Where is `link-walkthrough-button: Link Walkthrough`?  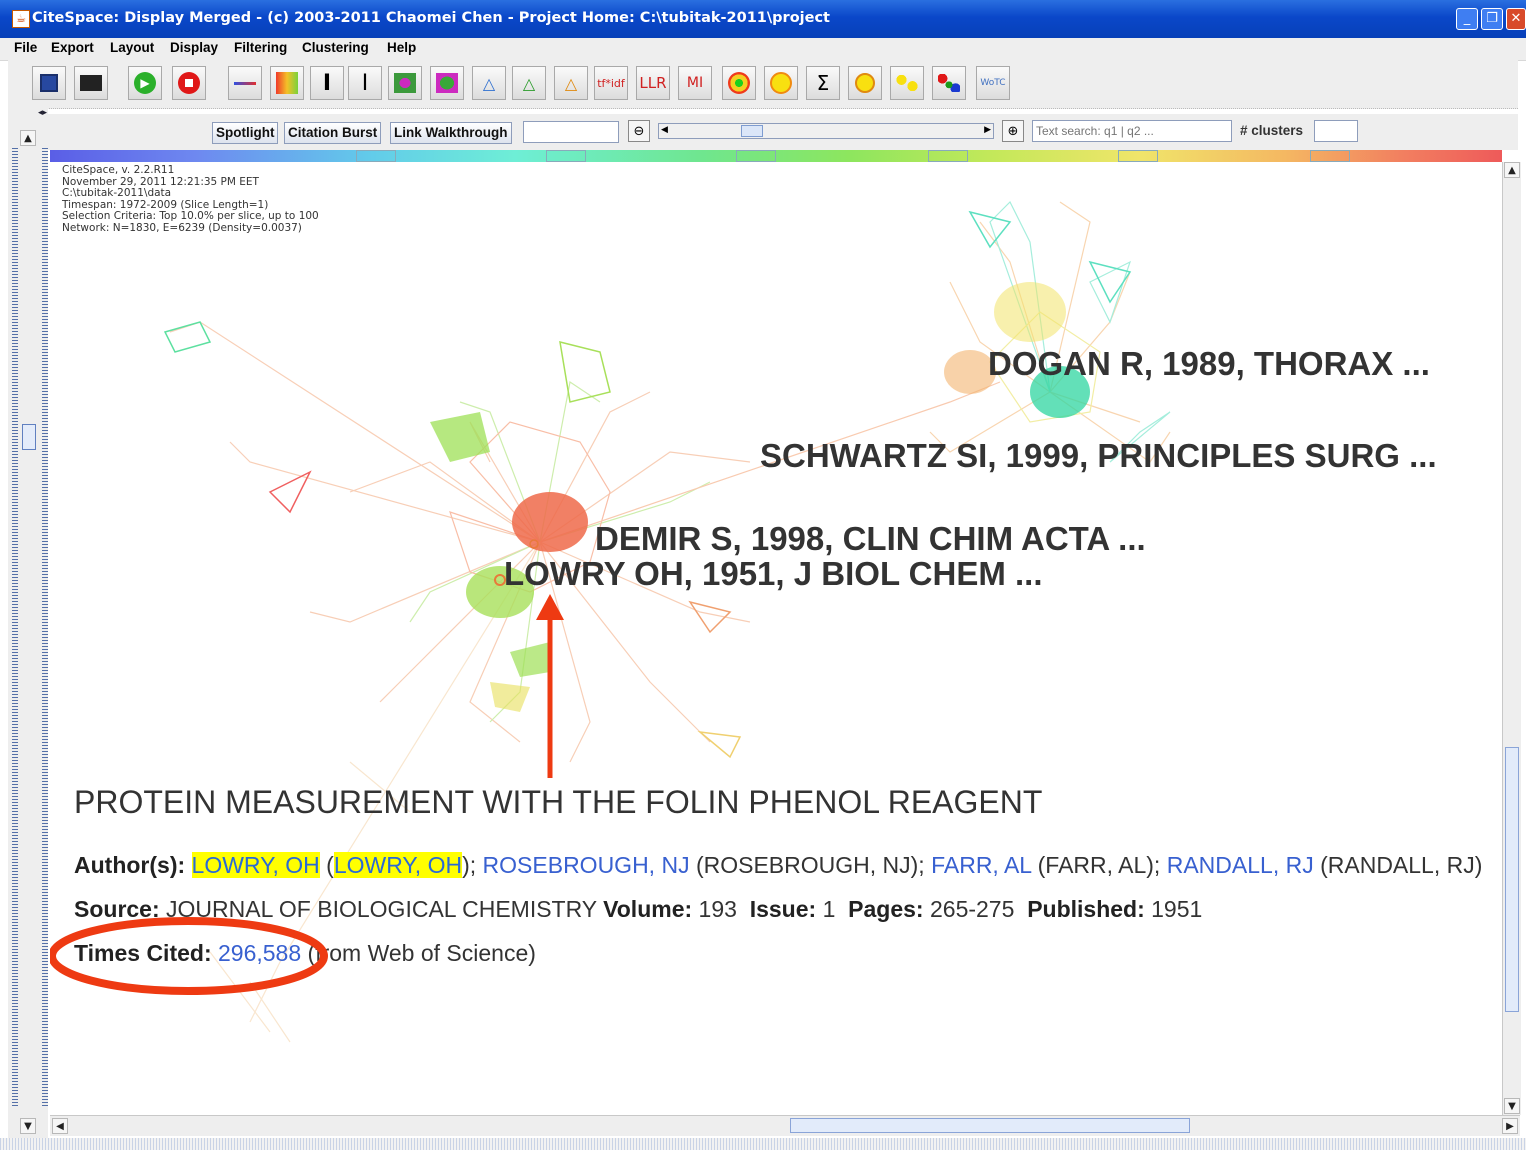
link-walkthrough-button: Link Walkthrough is located at coordinates (451, 133).